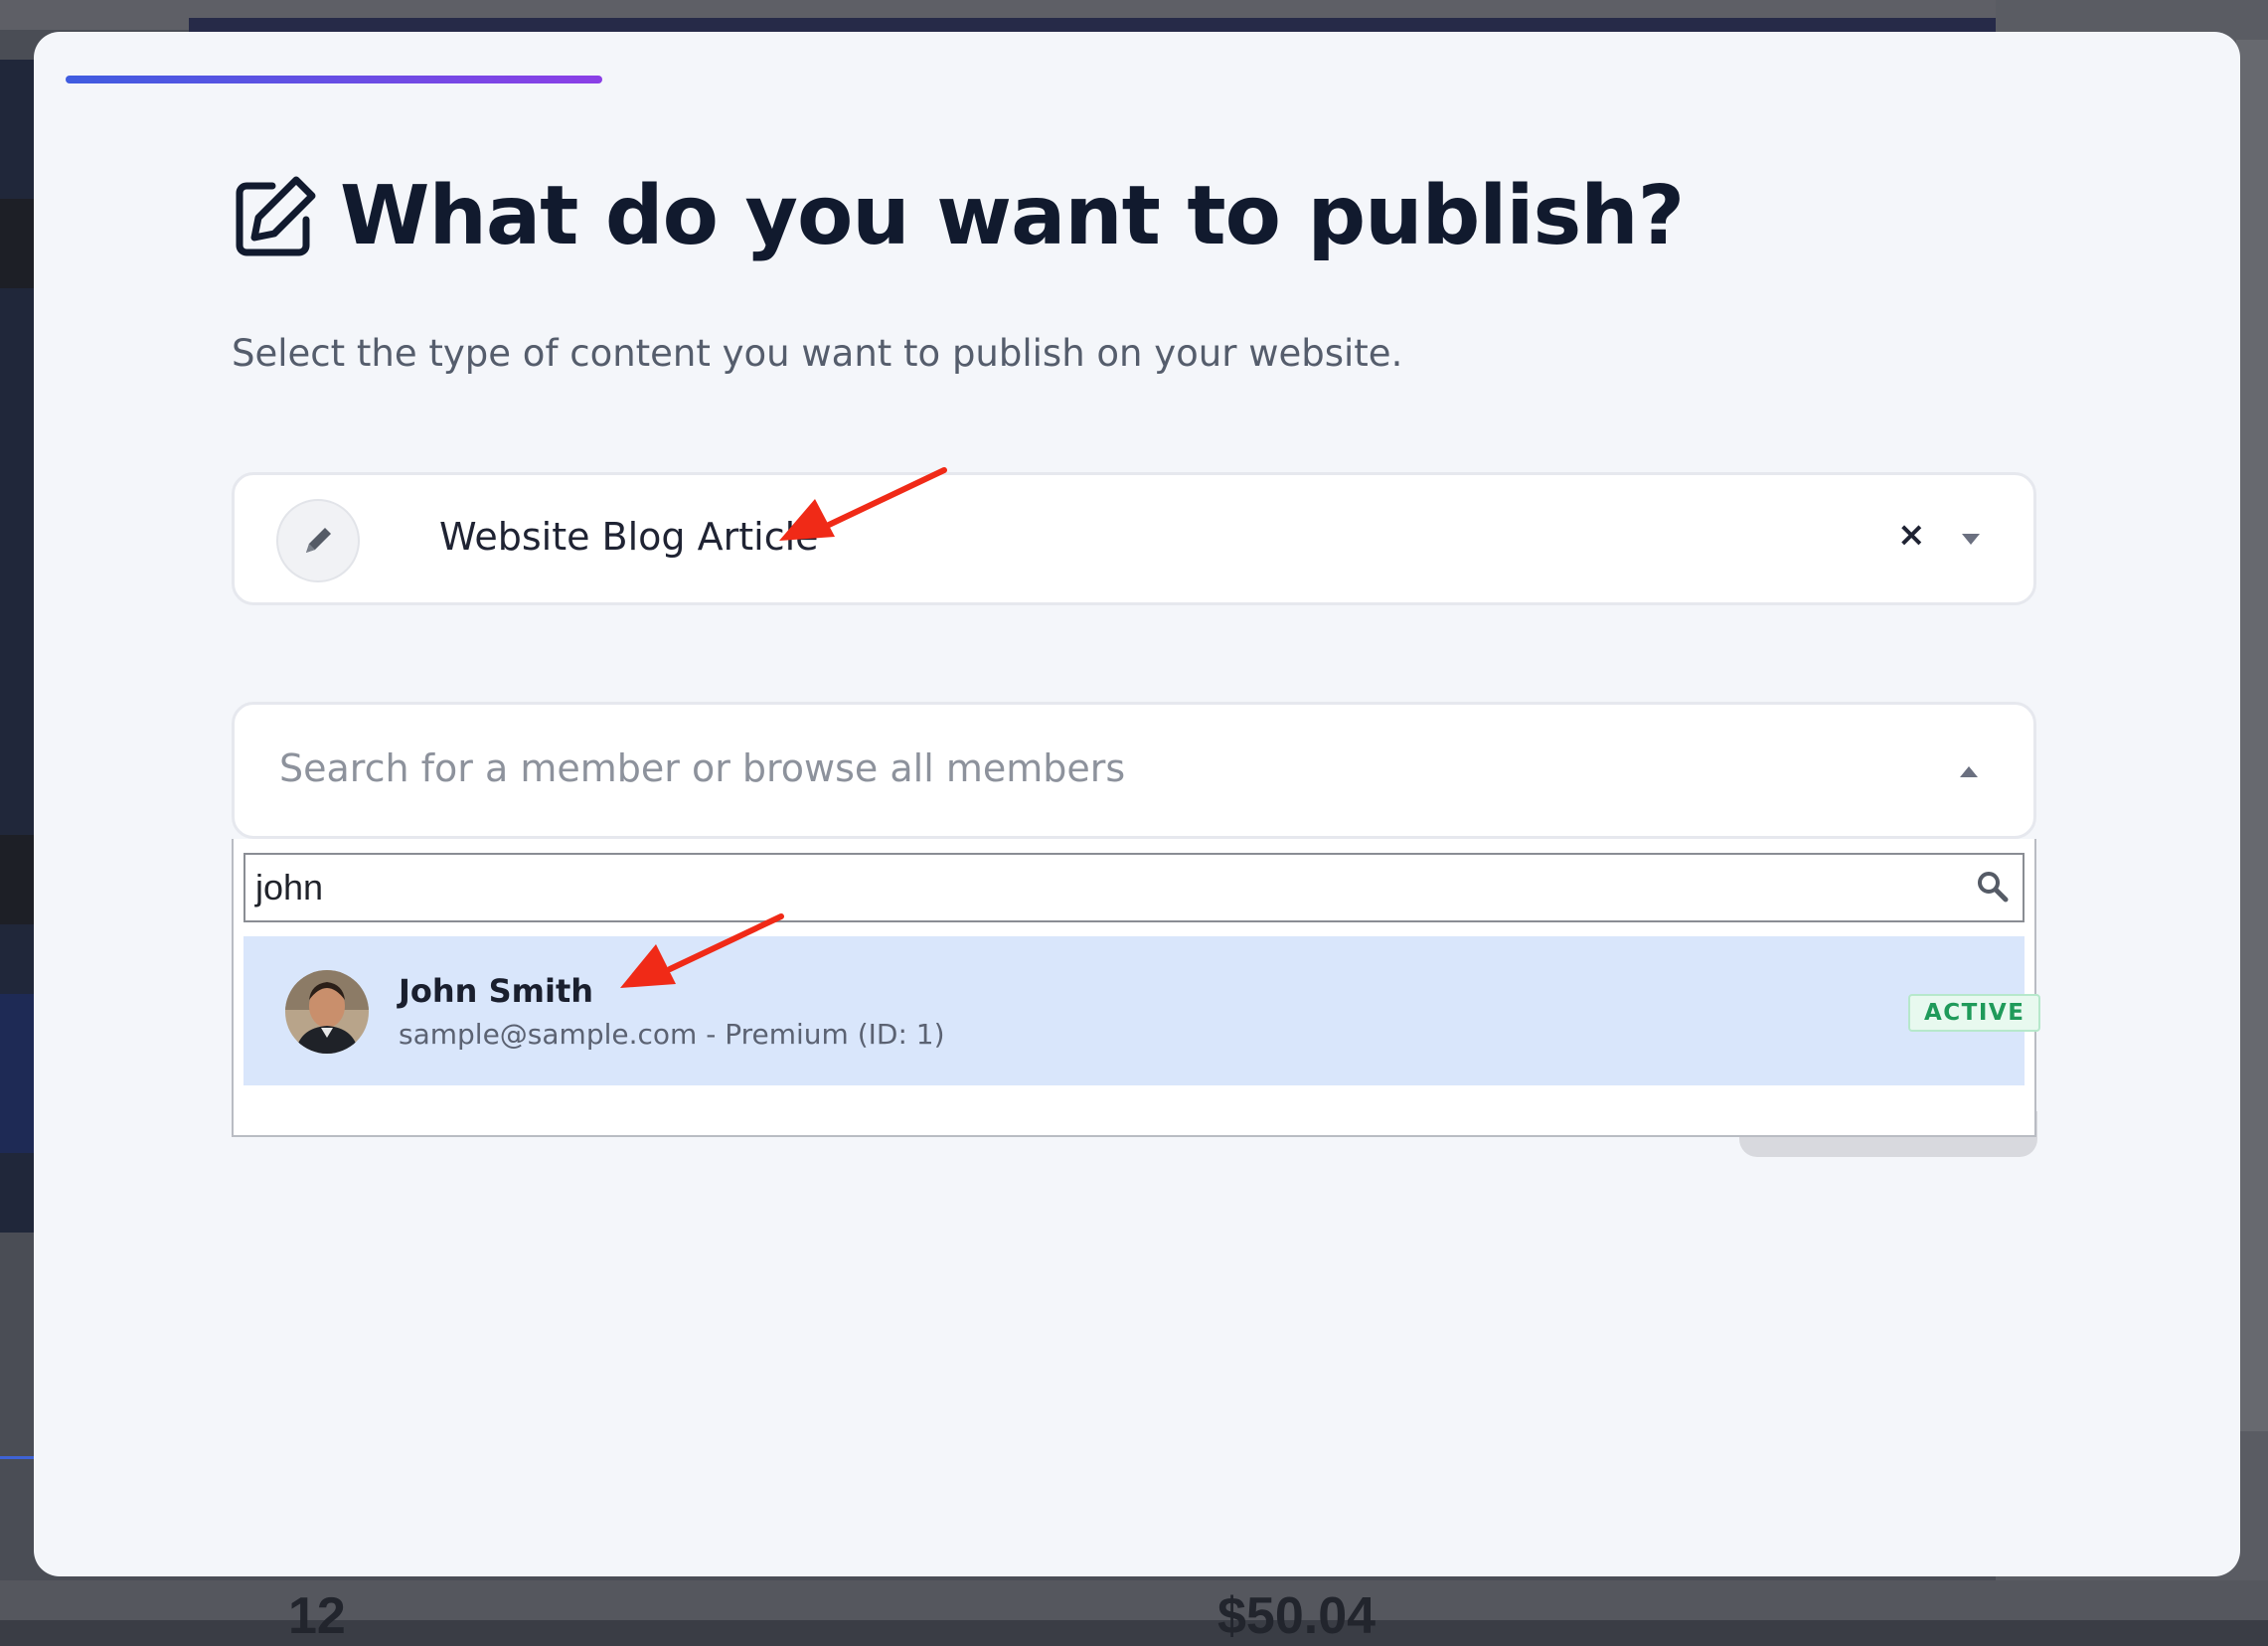 This screenshot has height=1646, width=2268. What do you see at coordinates (1975, 1013) in the screenshot?
I see `status-badge: ACTIVE` at bounding box center [1975, 1013].